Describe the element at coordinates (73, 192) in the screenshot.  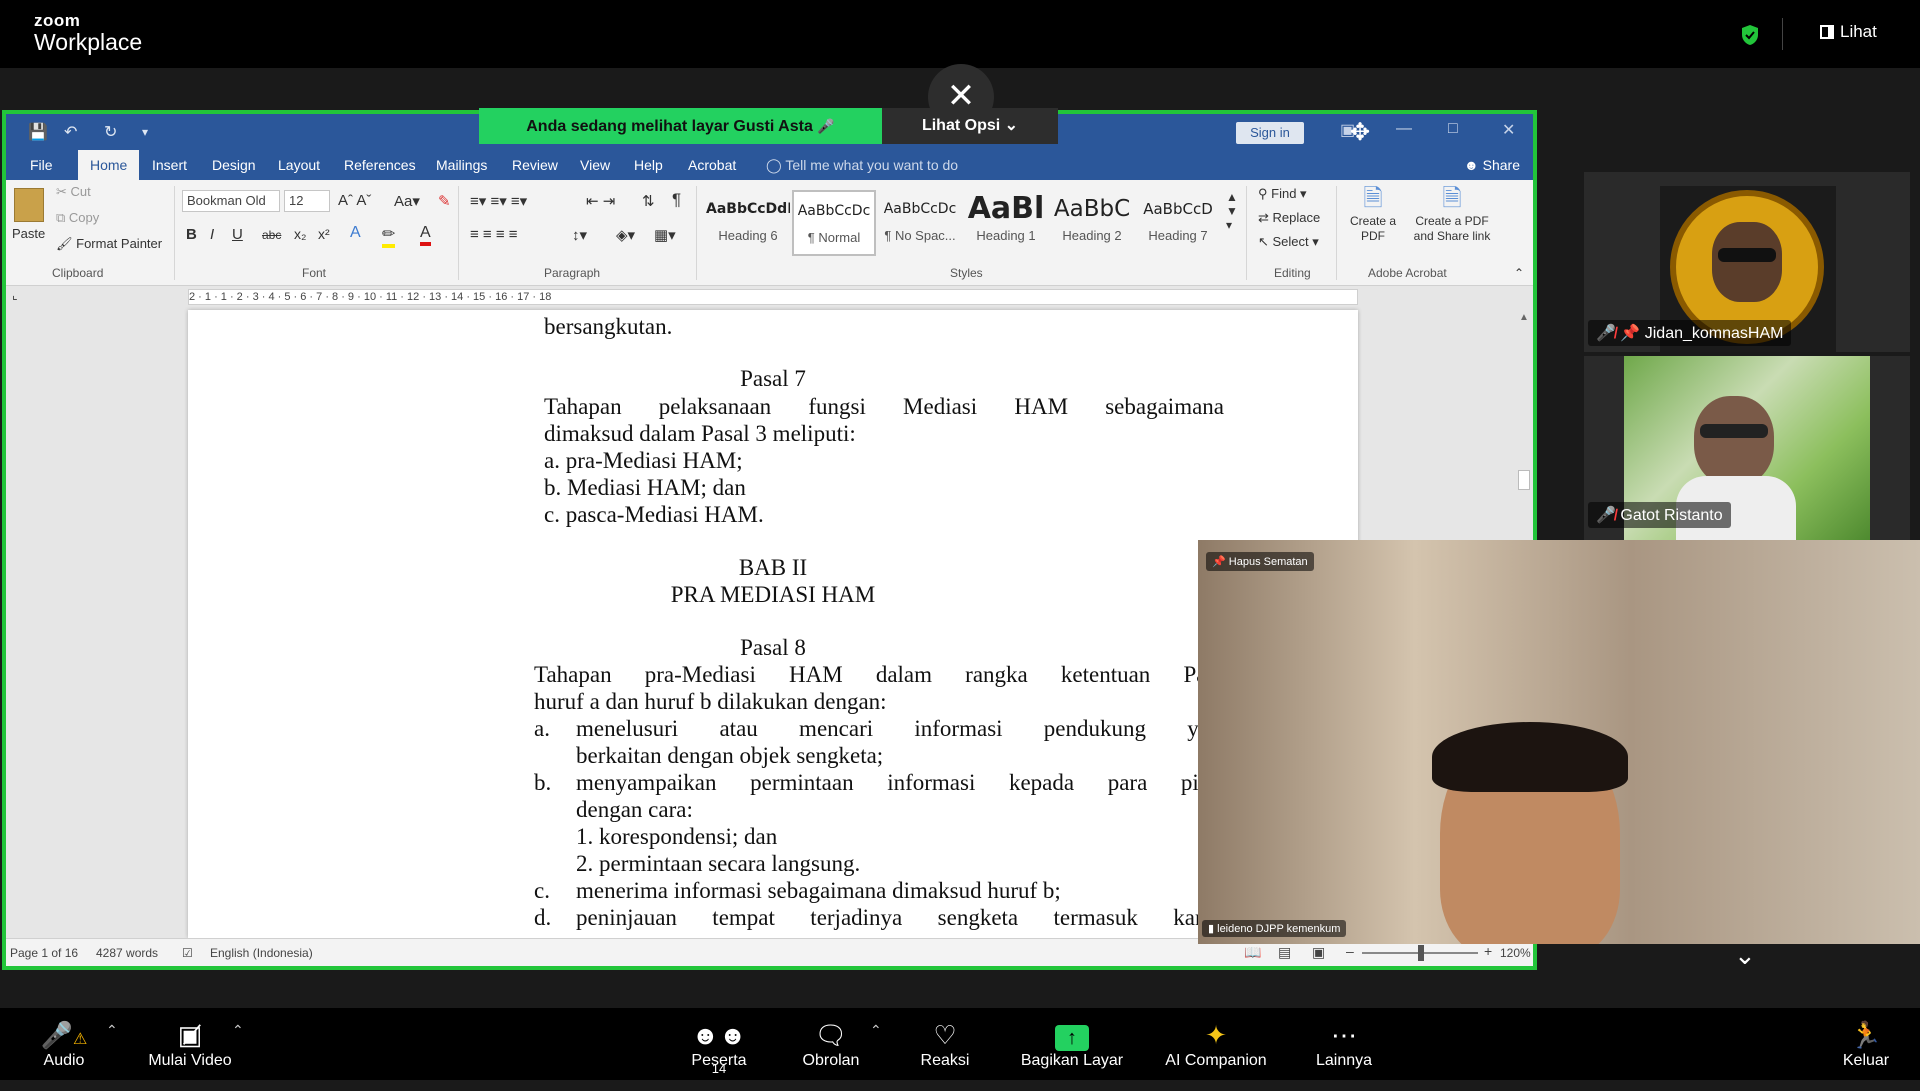
I see `cut-button: ✂ Cut` at that location.